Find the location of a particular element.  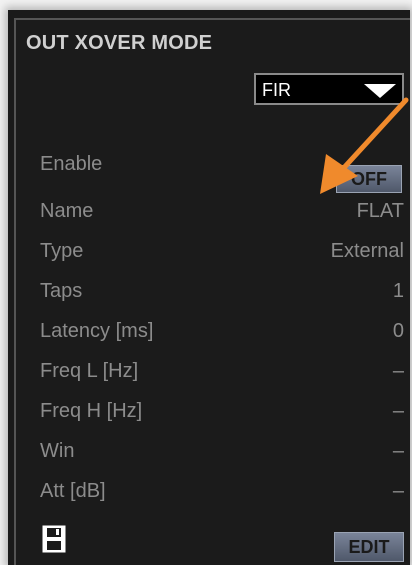

row-label: Att [dB] is located at coordinates (73, 491).